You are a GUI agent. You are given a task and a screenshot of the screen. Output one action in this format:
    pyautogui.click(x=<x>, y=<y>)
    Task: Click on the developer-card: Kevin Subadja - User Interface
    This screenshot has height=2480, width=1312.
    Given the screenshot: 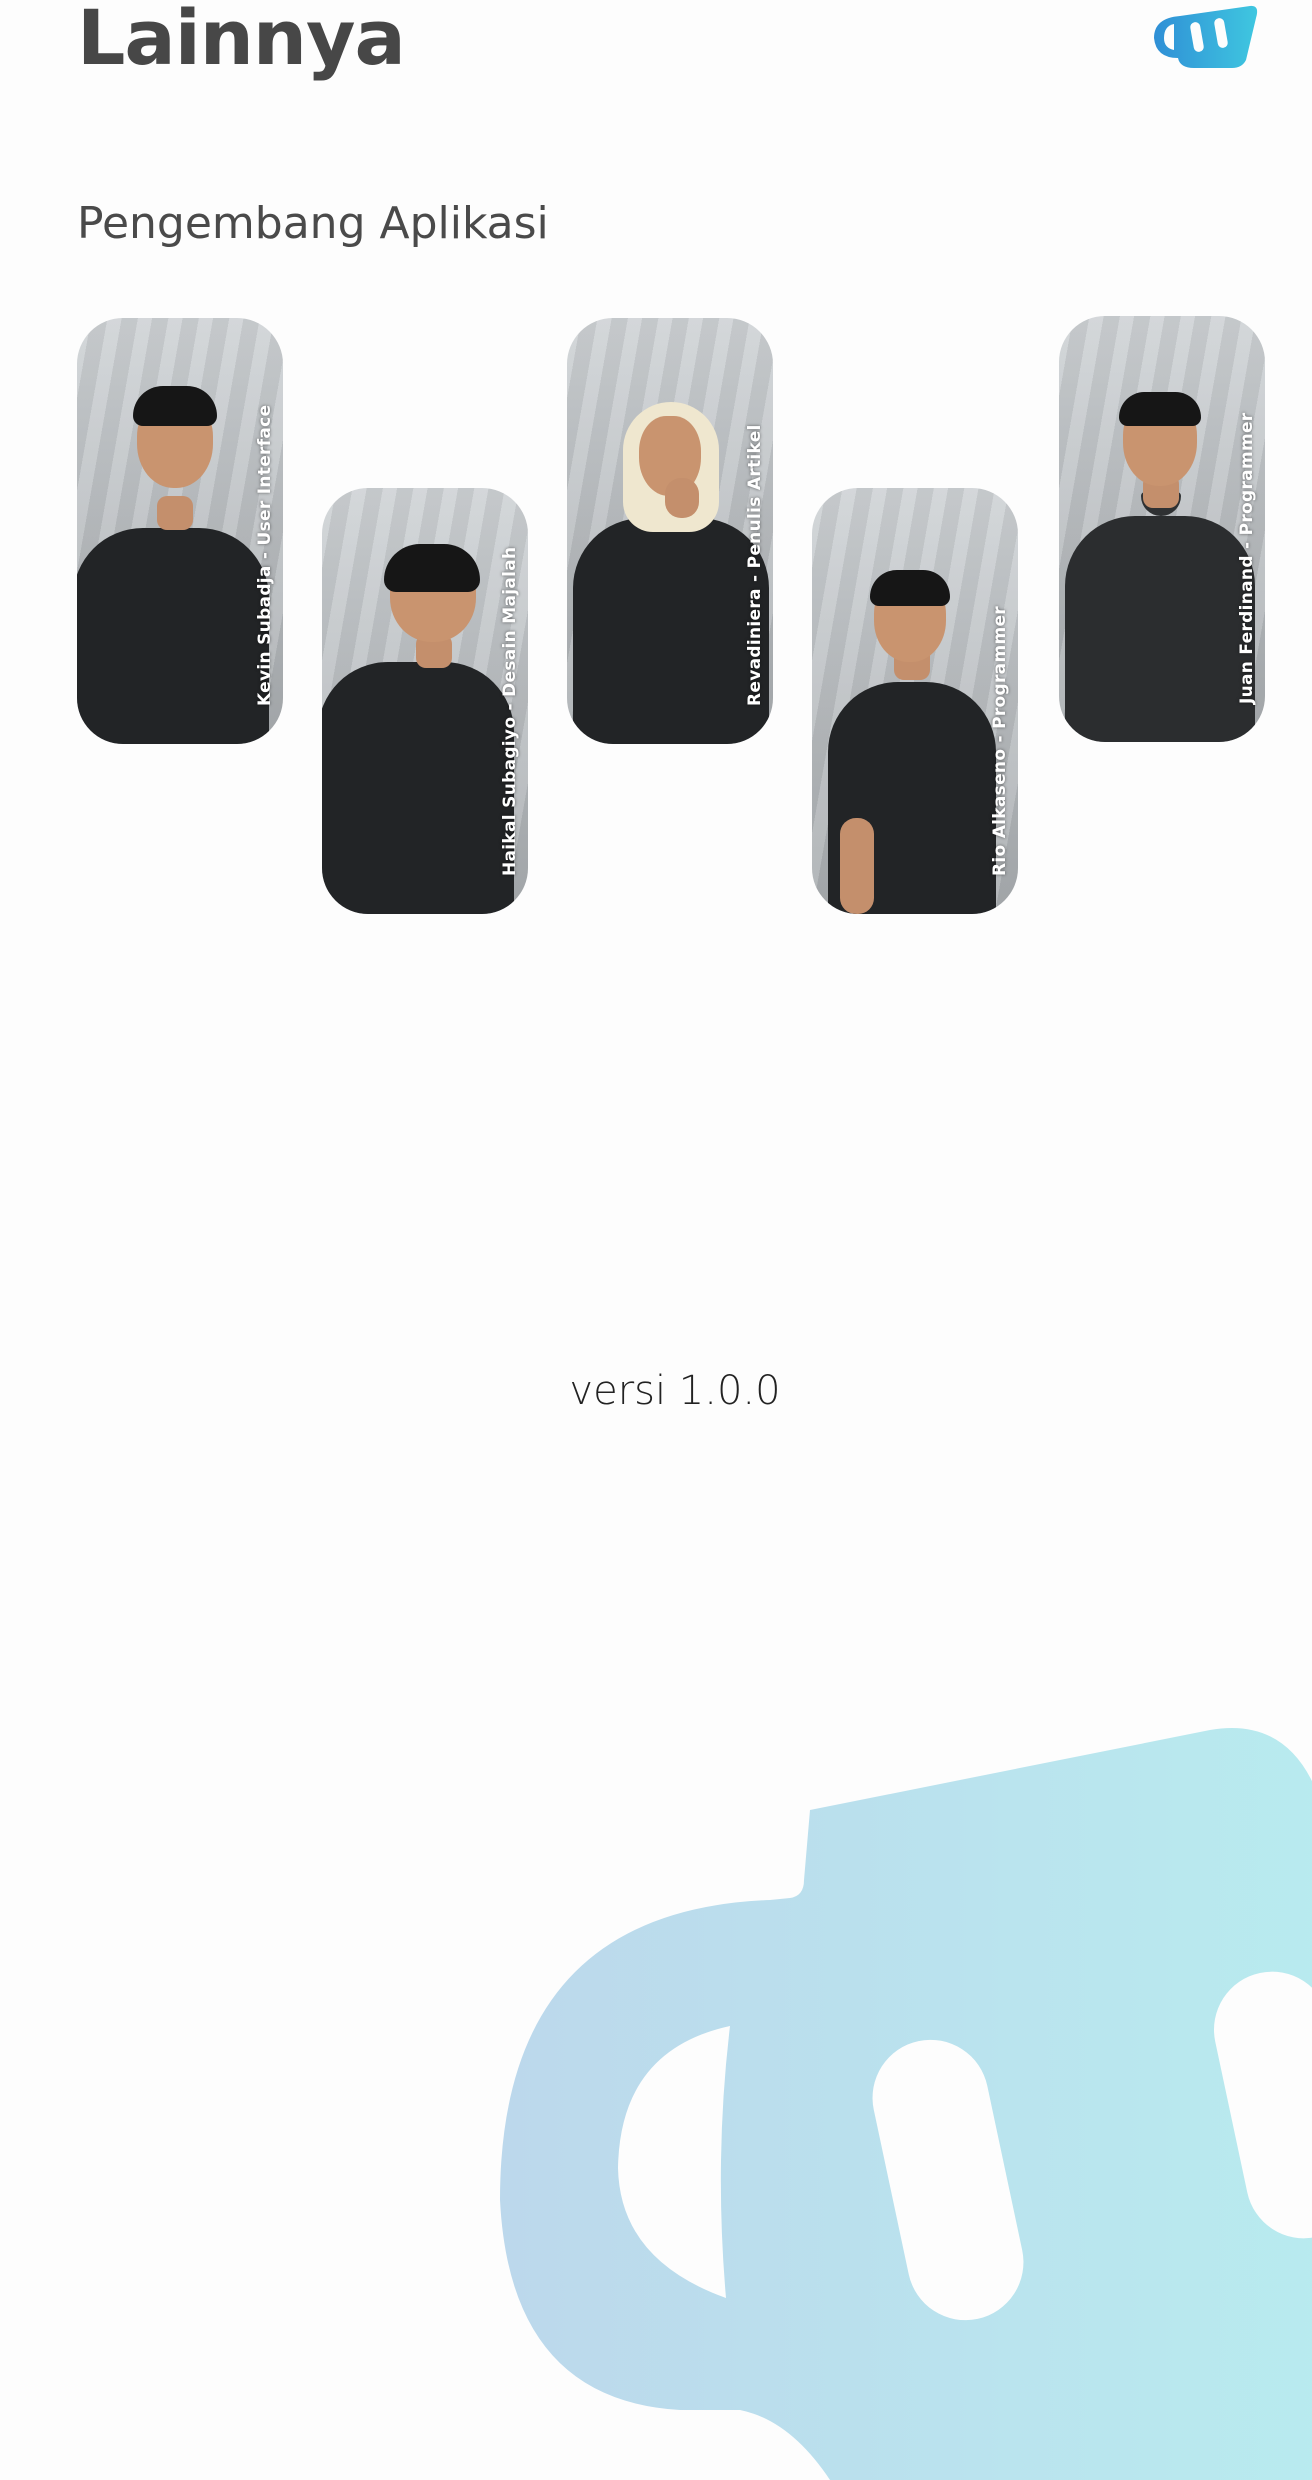 What is the action you would take?
    pyautogui.click(x=180, y=531)
    